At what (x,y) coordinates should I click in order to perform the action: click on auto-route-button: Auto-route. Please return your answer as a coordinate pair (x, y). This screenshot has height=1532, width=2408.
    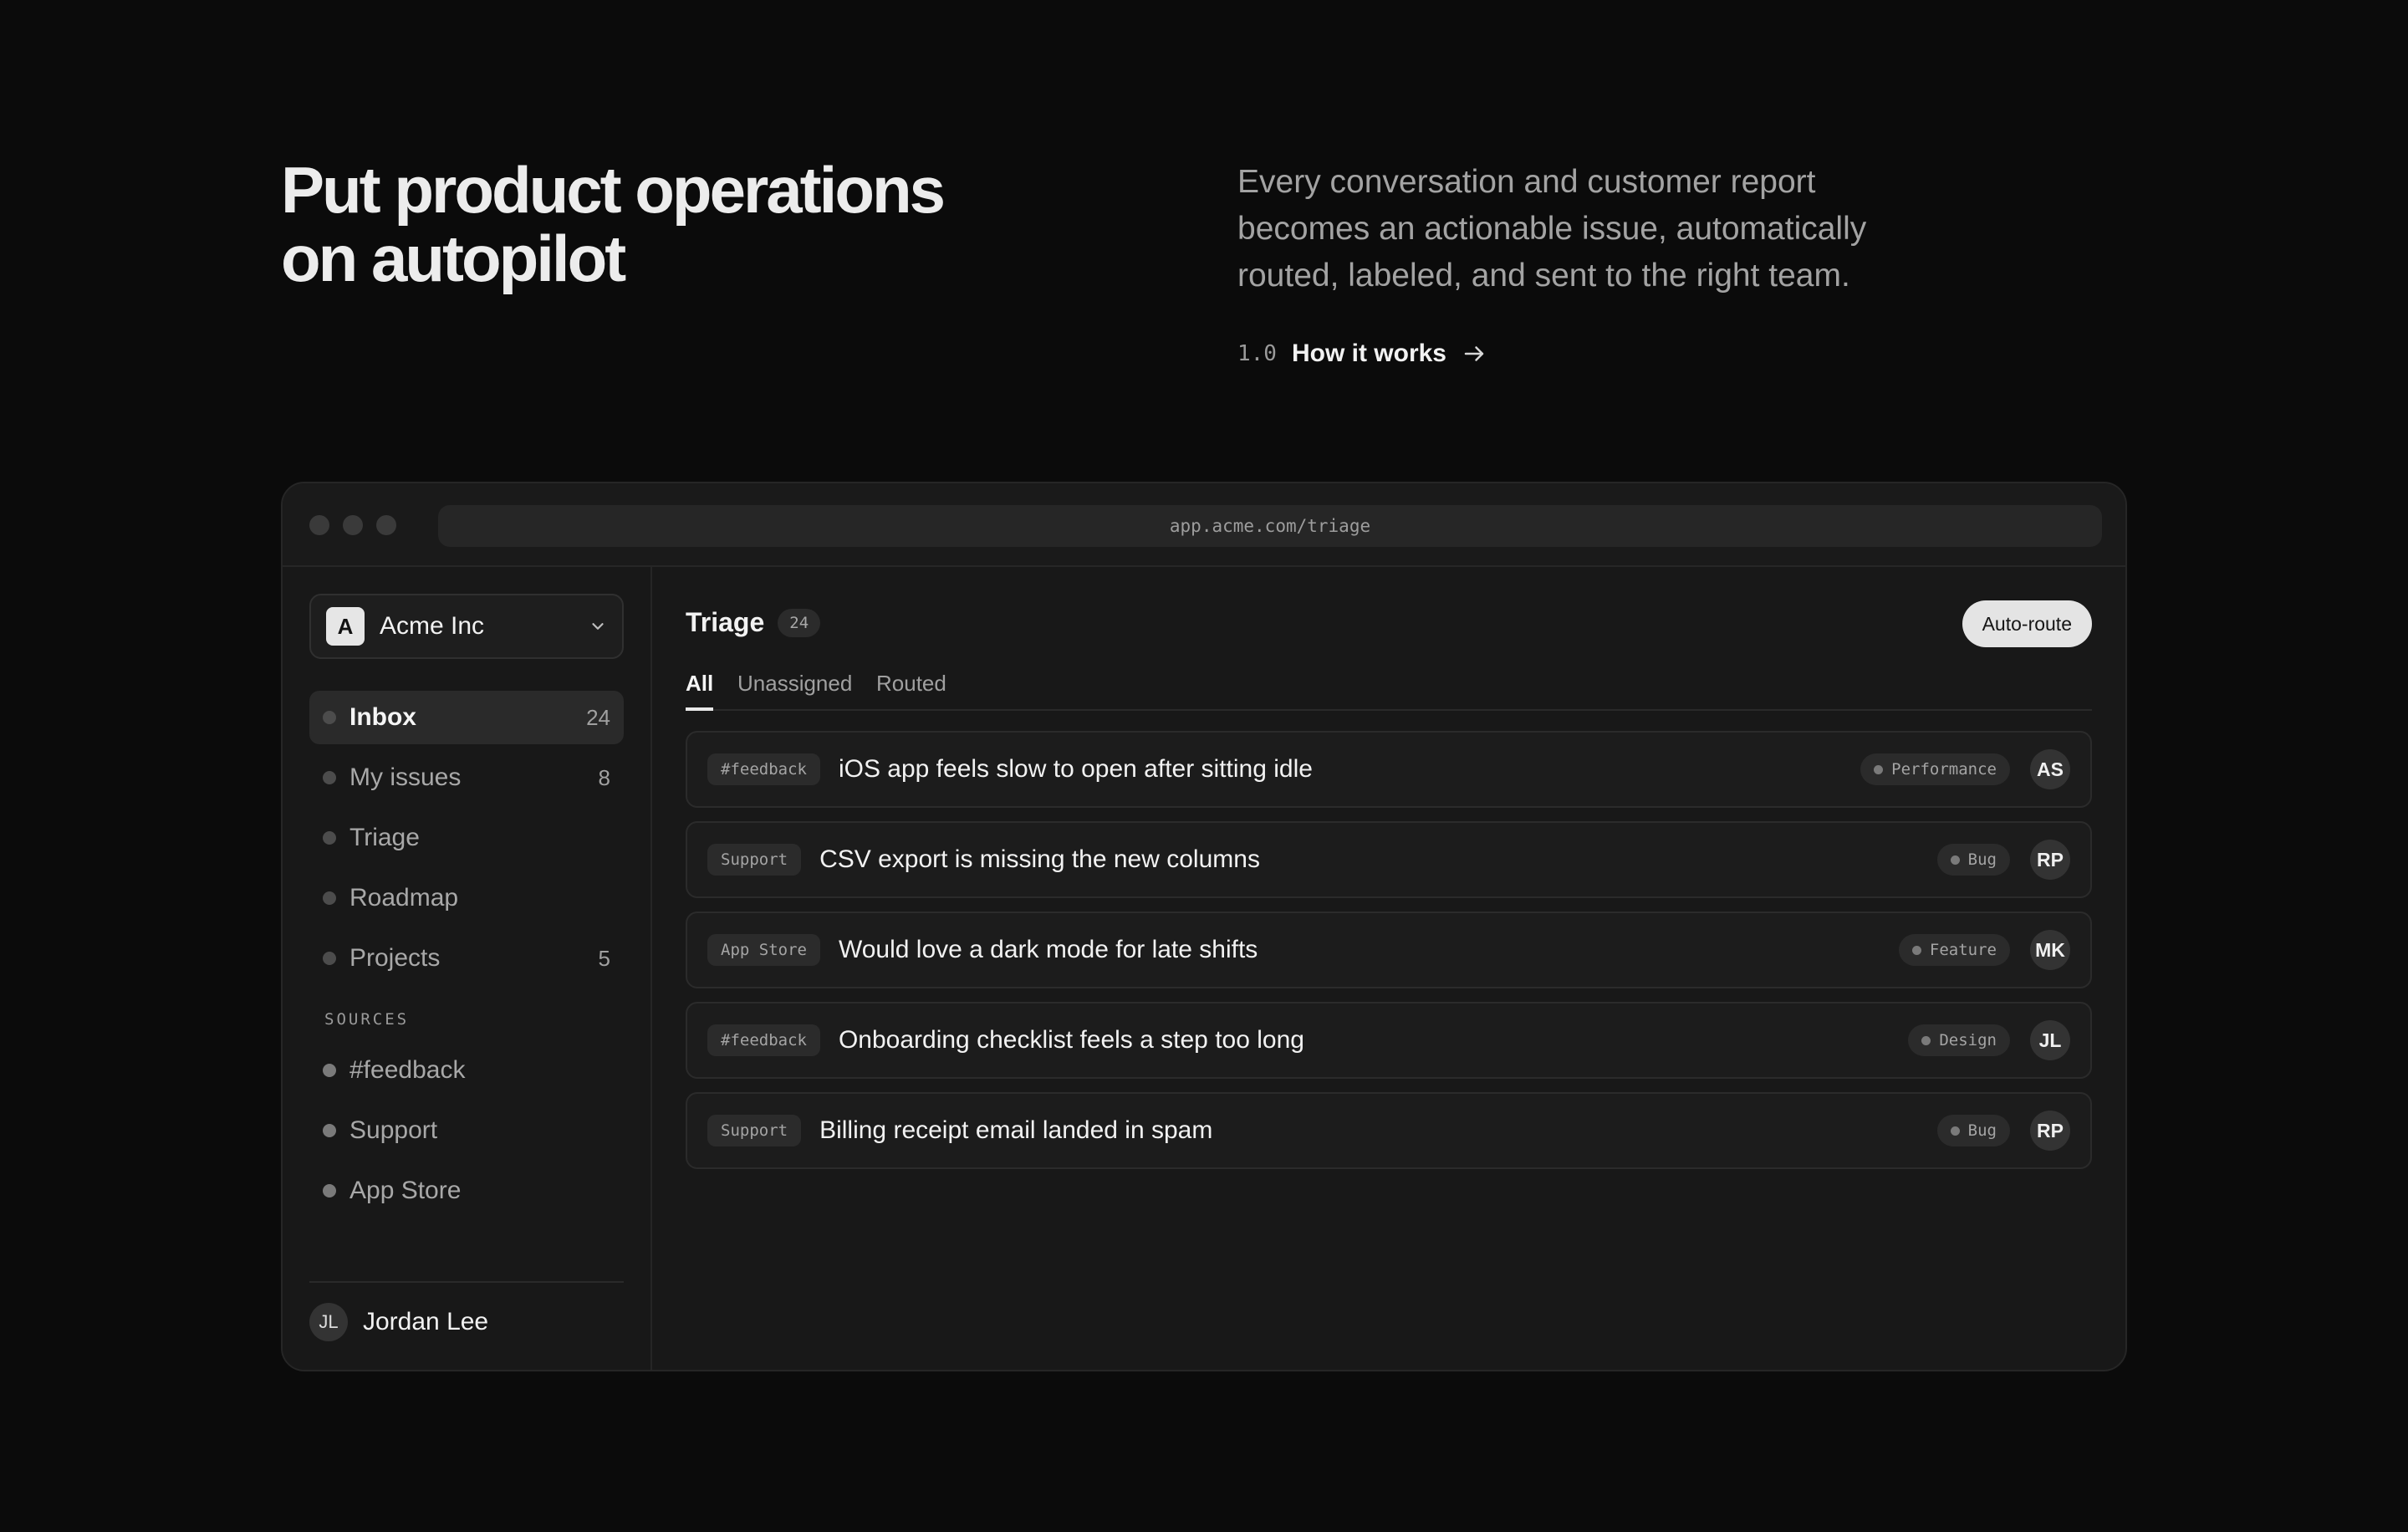
    Looking at the image, I should click on (2027, 623).